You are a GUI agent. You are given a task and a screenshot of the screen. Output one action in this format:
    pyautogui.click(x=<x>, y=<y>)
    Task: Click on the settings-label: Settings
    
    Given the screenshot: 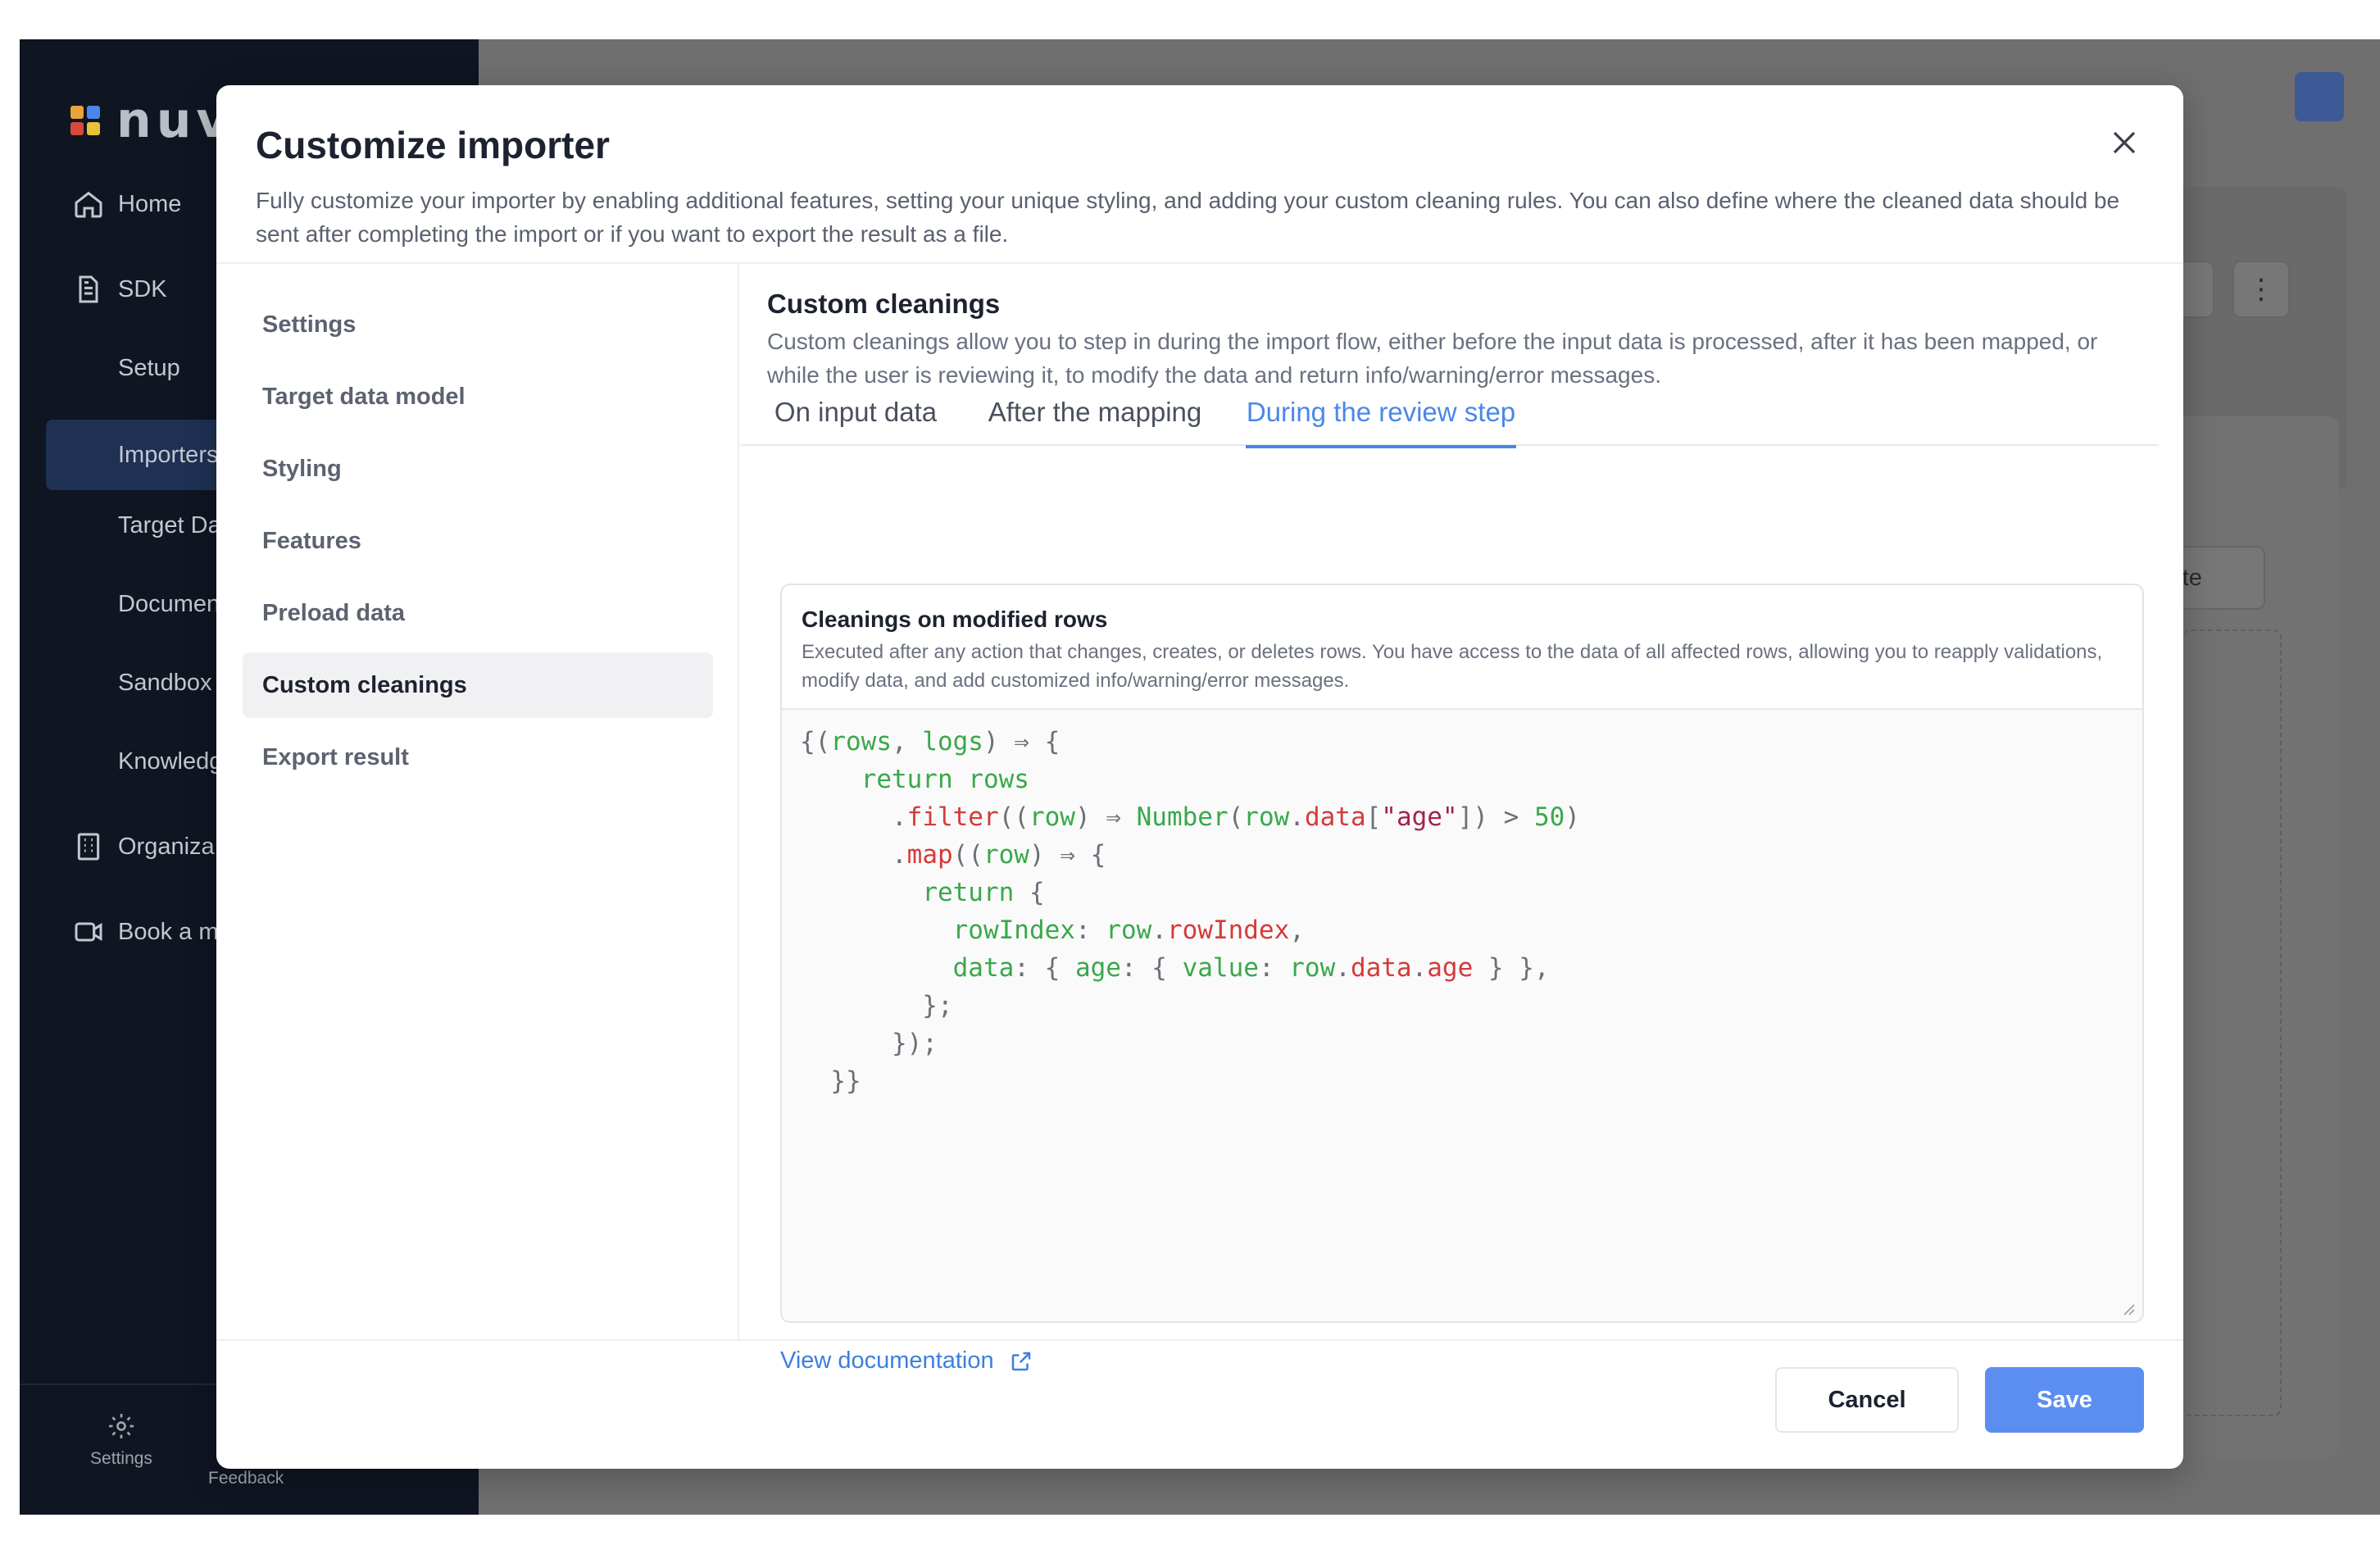 What is the action you would take?
    pyautogui.click(x=121, y=1458)
    